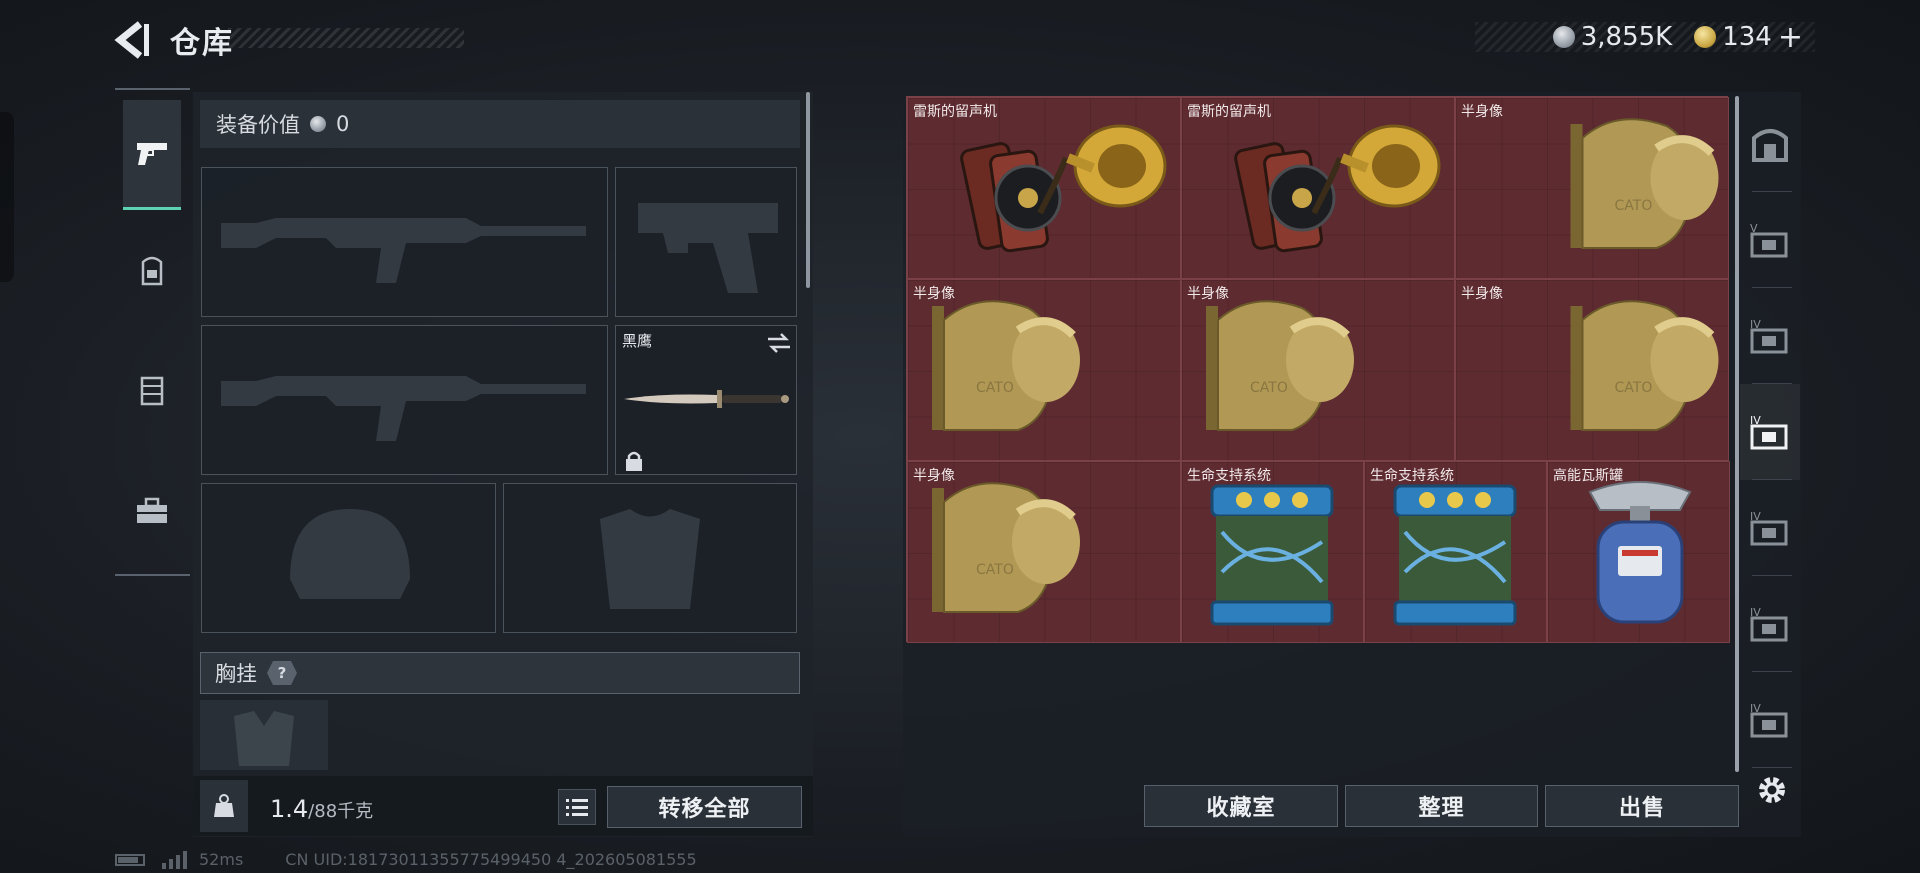 Image resolution: width=1920 pixels, height=873 pixels. Describe the element at coordinates (258, 125) in the screenshot. I see `equipment-value-label: 装备价值` at that location.